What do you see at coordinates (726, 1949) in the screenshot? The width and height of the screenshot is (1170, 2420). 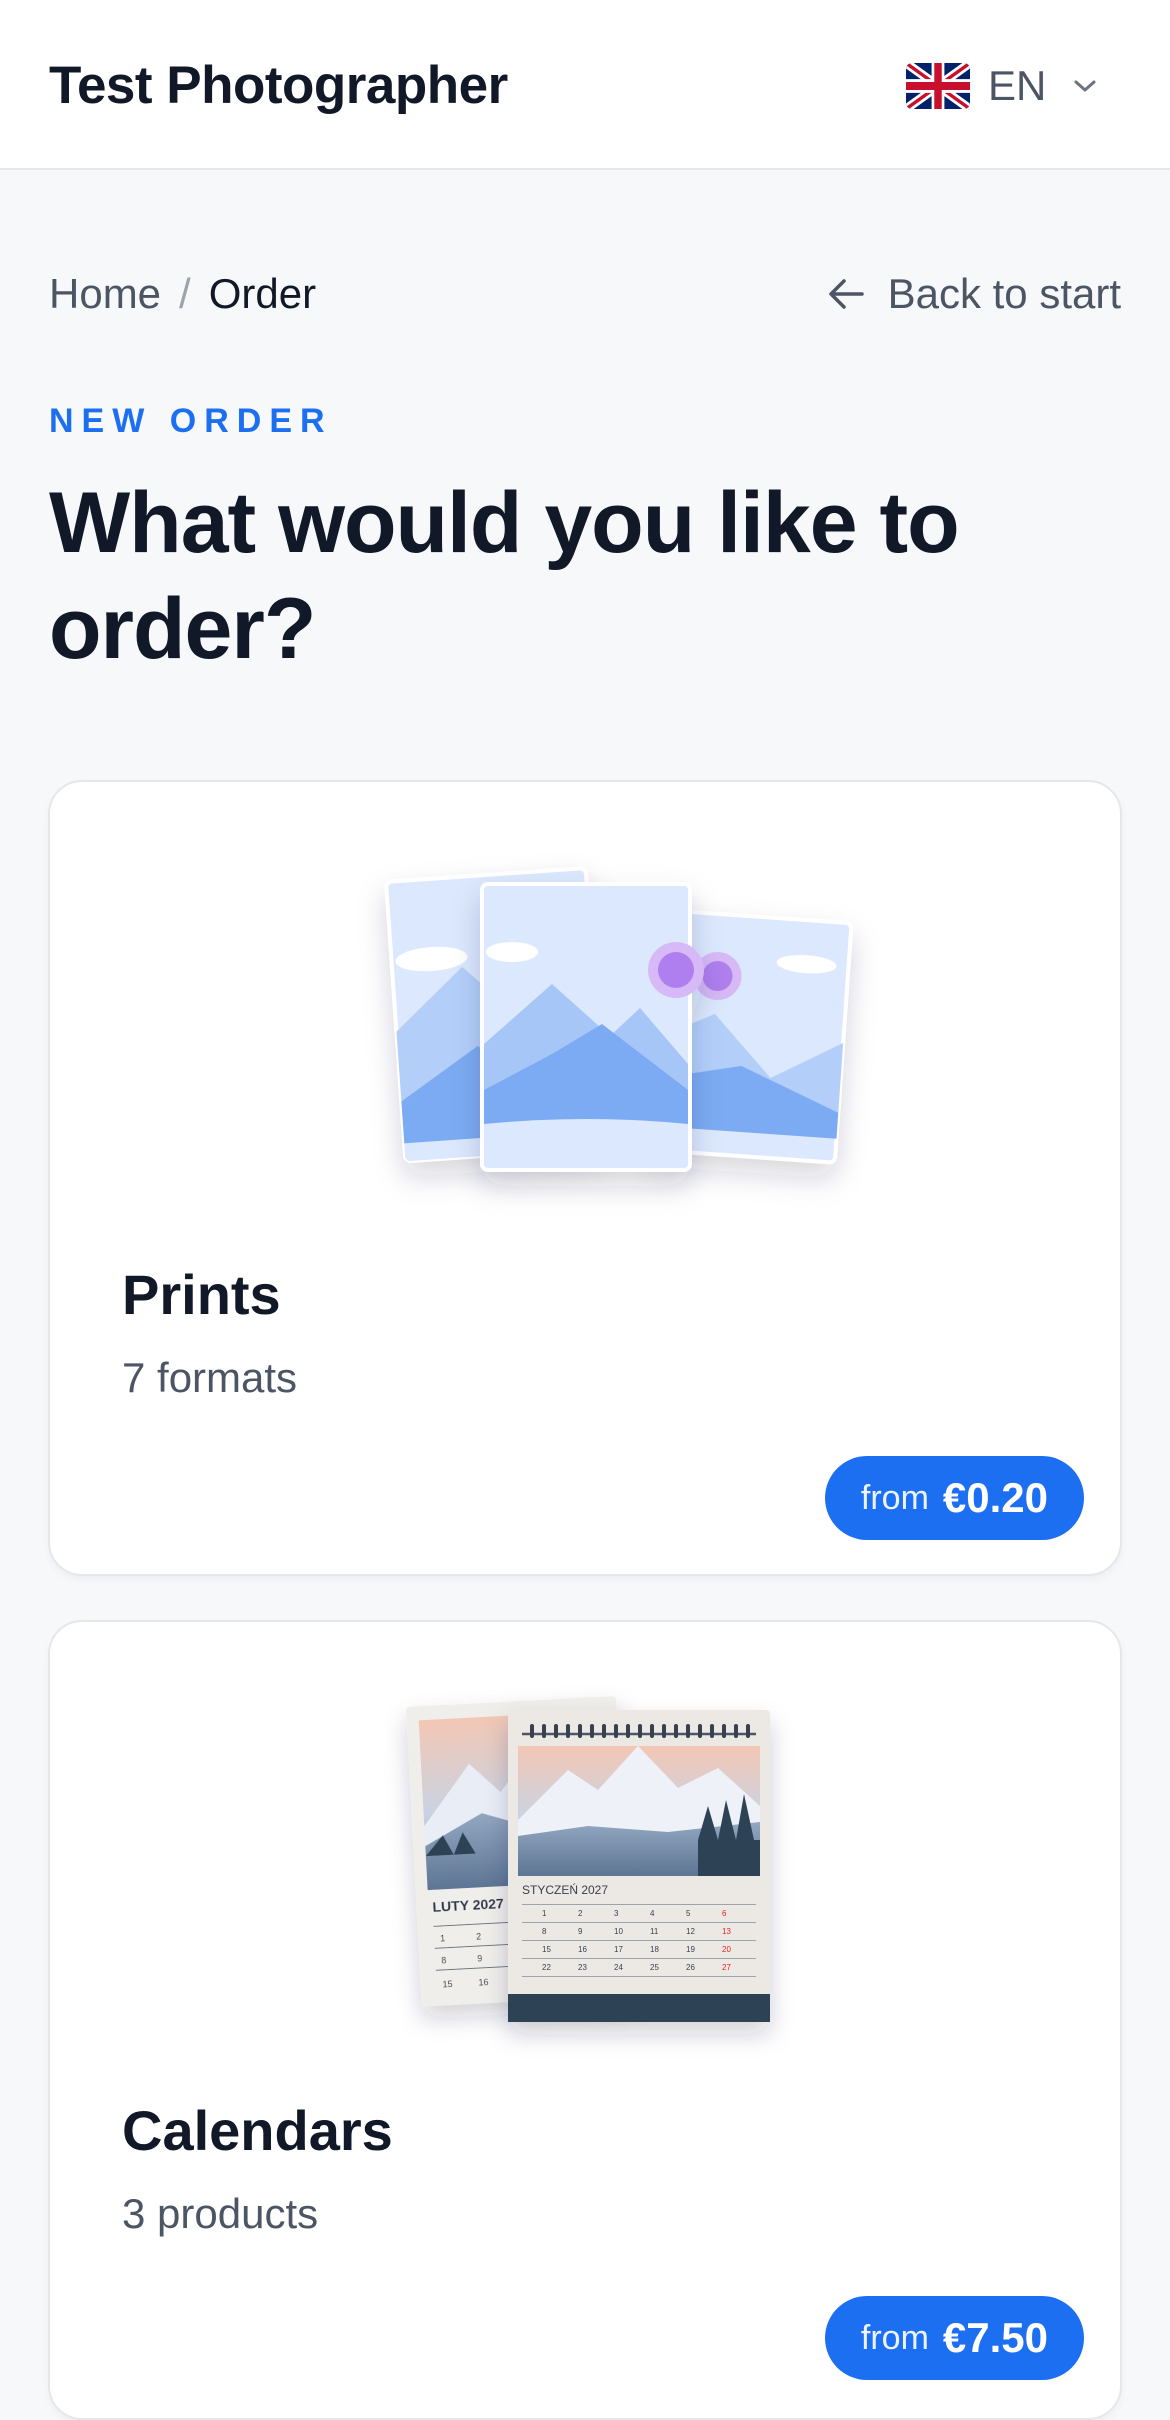 I see `svg-text: 20` at bounding box center [726, 1949].